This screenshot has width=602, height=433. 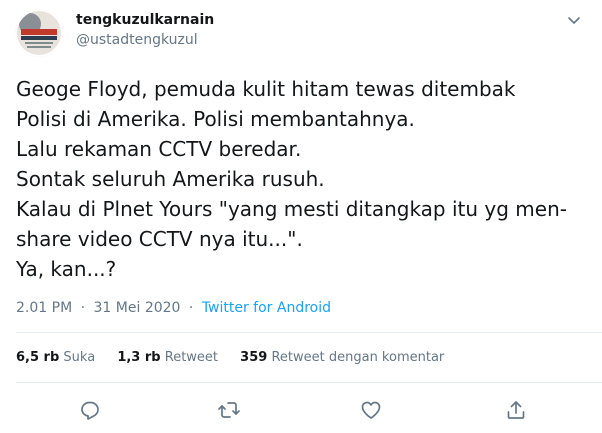 What do you see at coordinates (358, 357) in the screenshot?
I see `quotes-label: Retweet dengan komentar` at bounding box center [358, 357].